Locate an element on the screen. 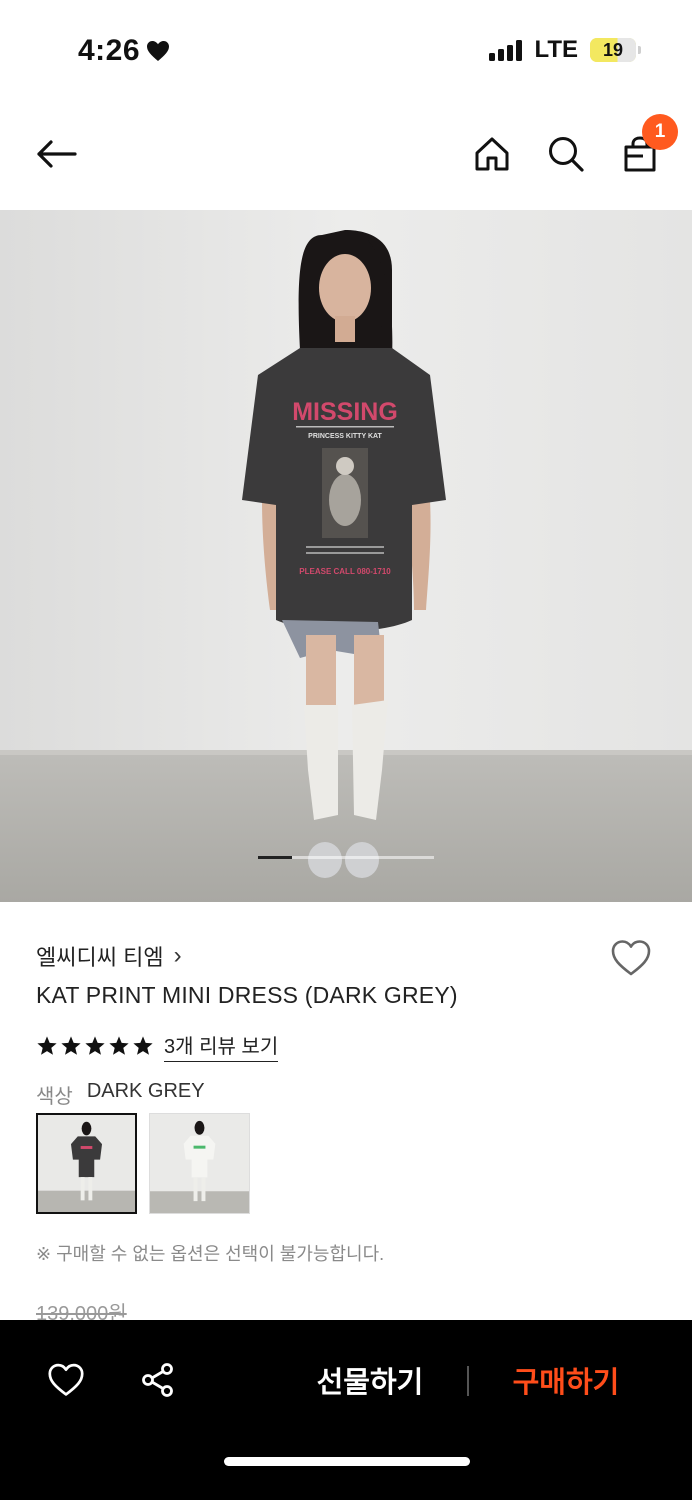  color-swatches is located at coordinates (143, 1163).